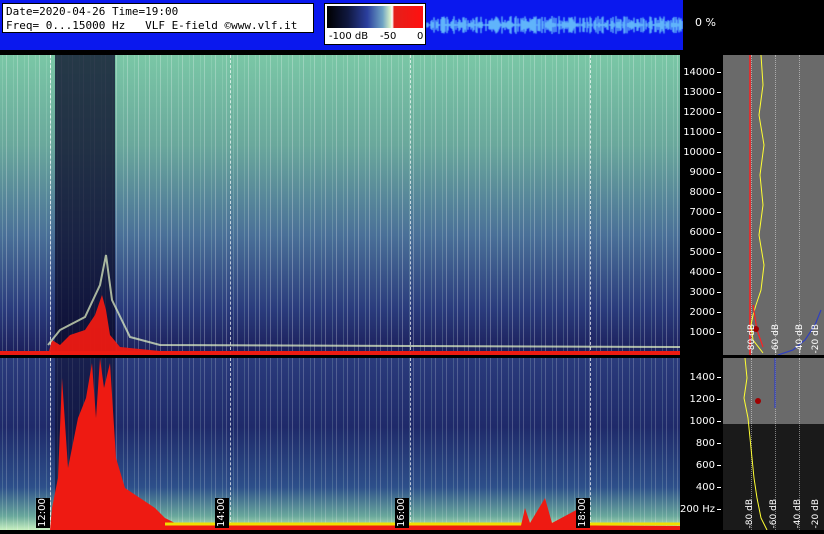  What do you see at coordinates (702, 152) in the screenshot?
I see `freq-tick: 10000` at bounding box center [702, 152].